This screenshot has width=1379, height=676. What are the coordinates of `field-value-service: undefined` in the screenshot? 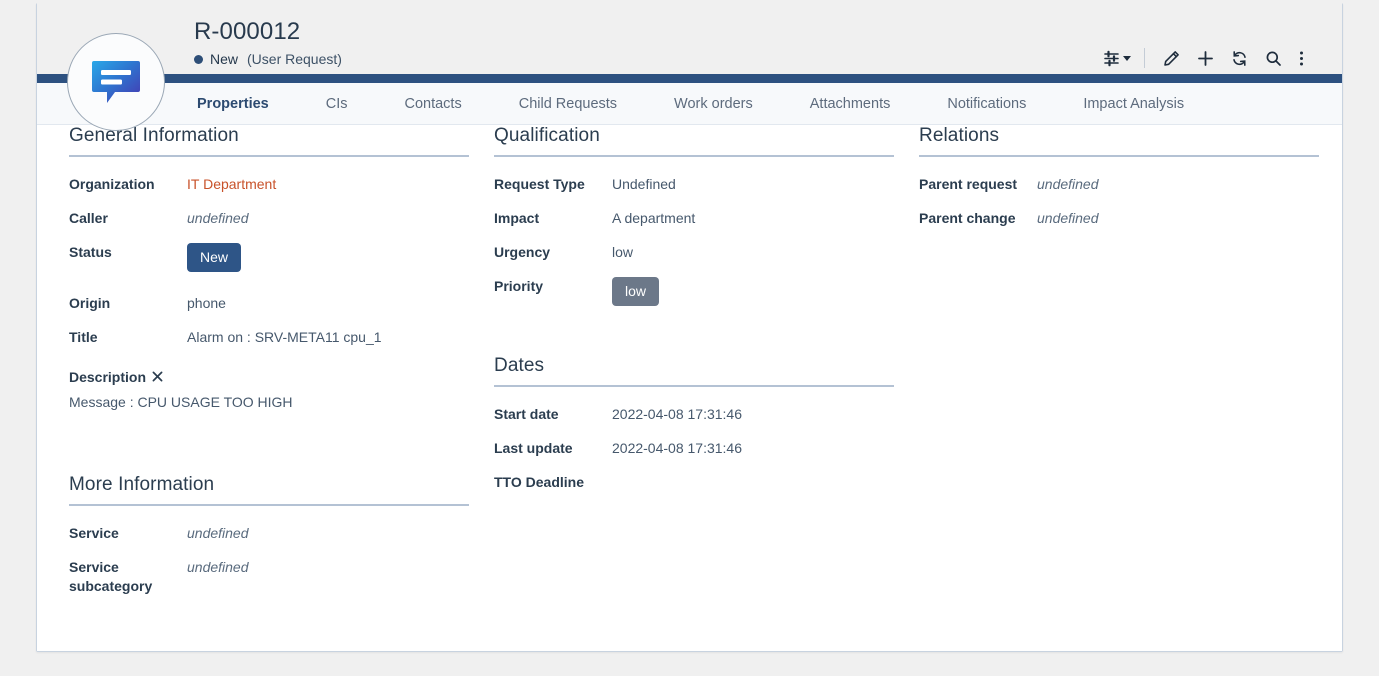 It's located at (218, 533).